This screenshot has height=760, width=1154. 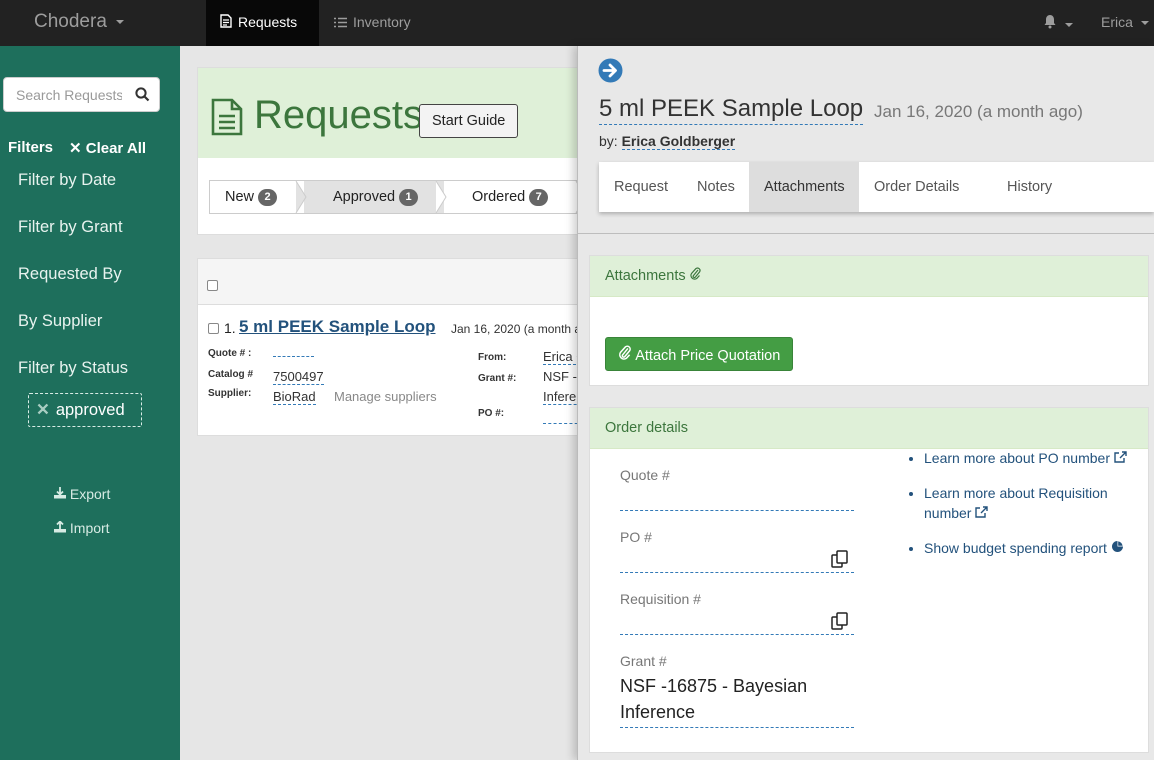 What do you see at coordinates (708, 355) in the screenshot?
I see `attach-button-label: Attach Price Quotation` at bounding box center [708, 355].